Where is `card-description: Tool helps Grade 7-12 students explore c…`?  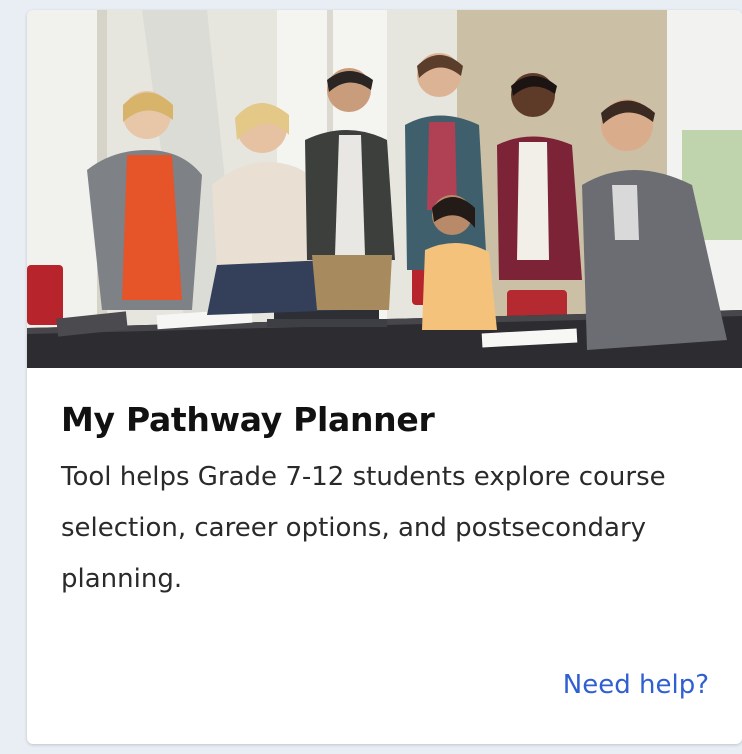 card-description: Tool helps Grade 7-12 students explore c… is located at coordinates (363, 527).